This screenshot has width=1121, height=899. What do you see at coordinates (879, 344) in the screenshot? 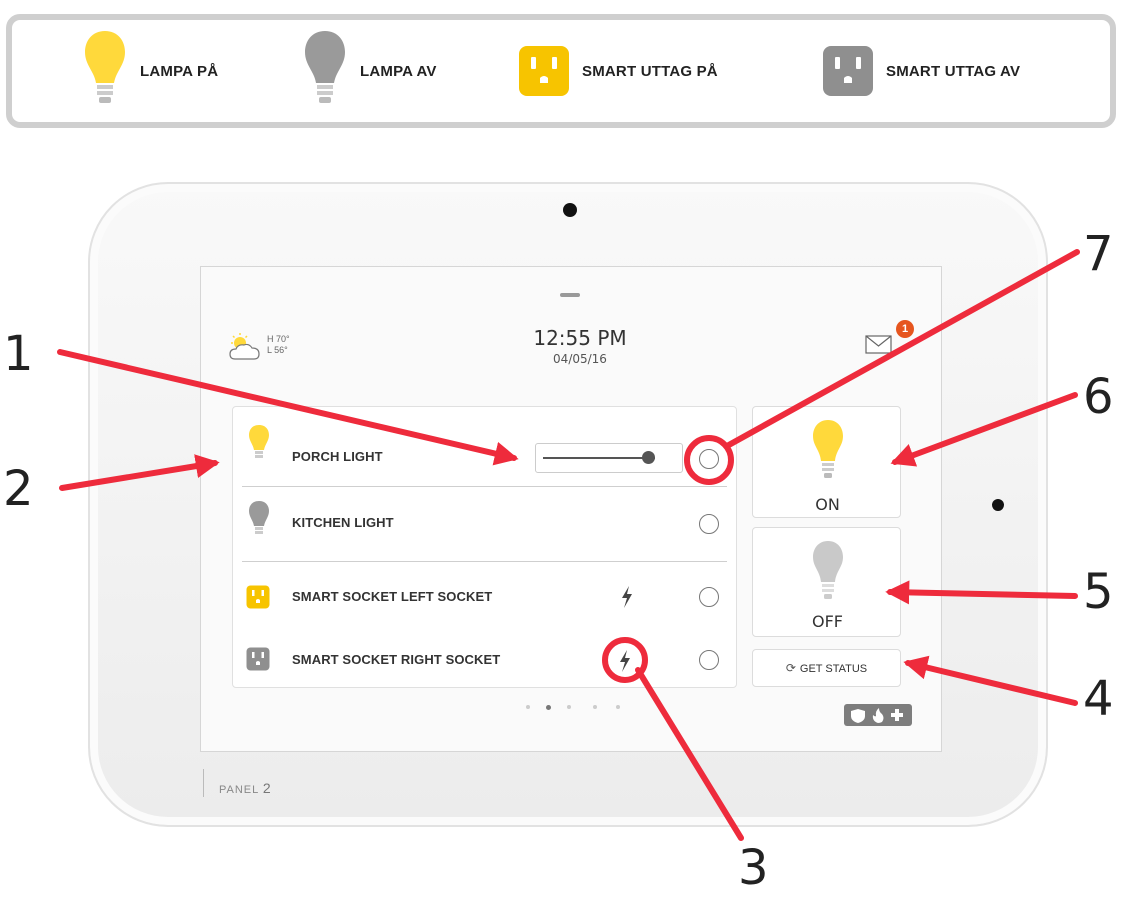
I see `envelope-icon` at bounding box center [879, 344].